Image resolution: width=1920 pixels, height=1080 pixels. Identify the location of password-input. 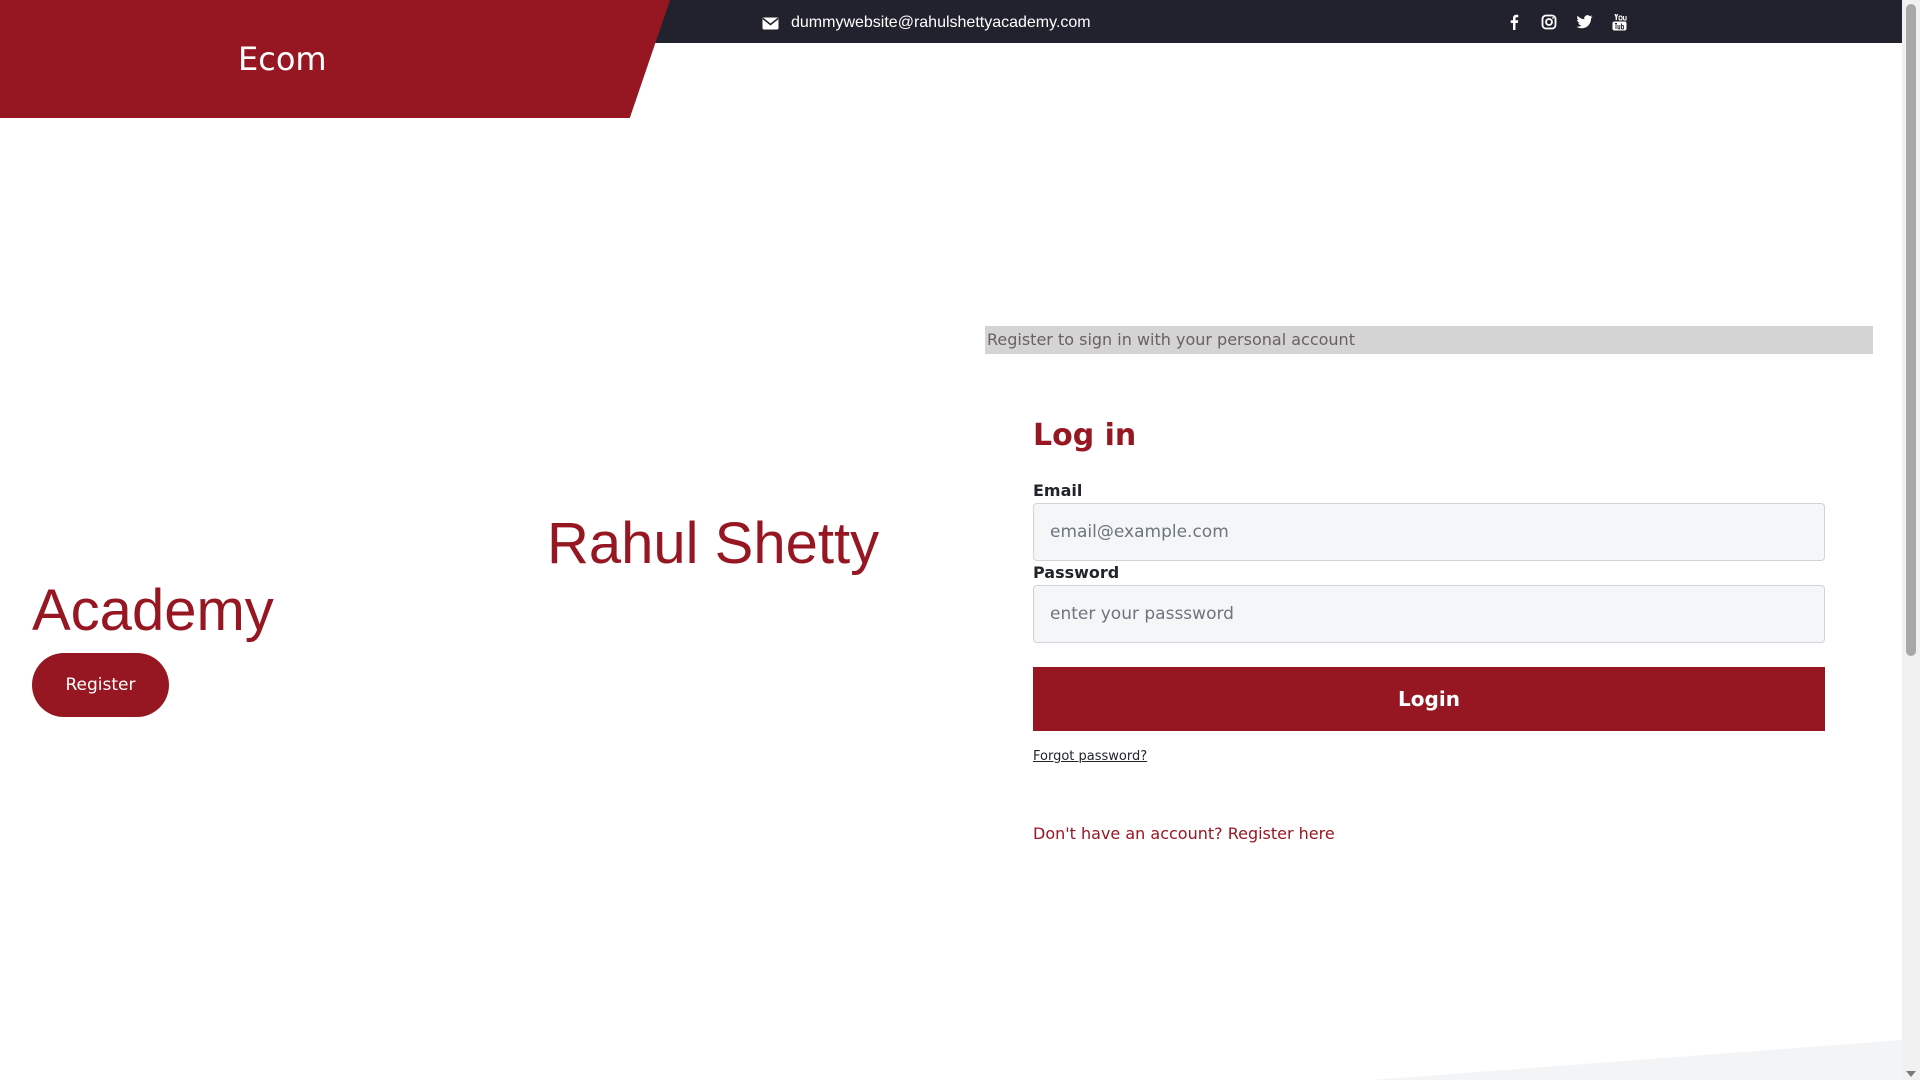
(1429, 614).